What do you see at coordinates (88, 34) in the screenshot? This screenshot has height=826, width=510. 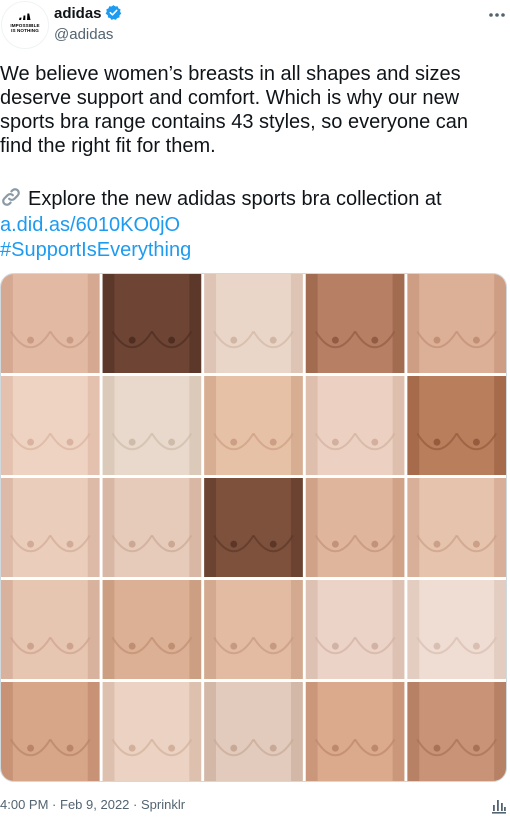 I see `handle: @adidas` at bounding box center [88, 34].